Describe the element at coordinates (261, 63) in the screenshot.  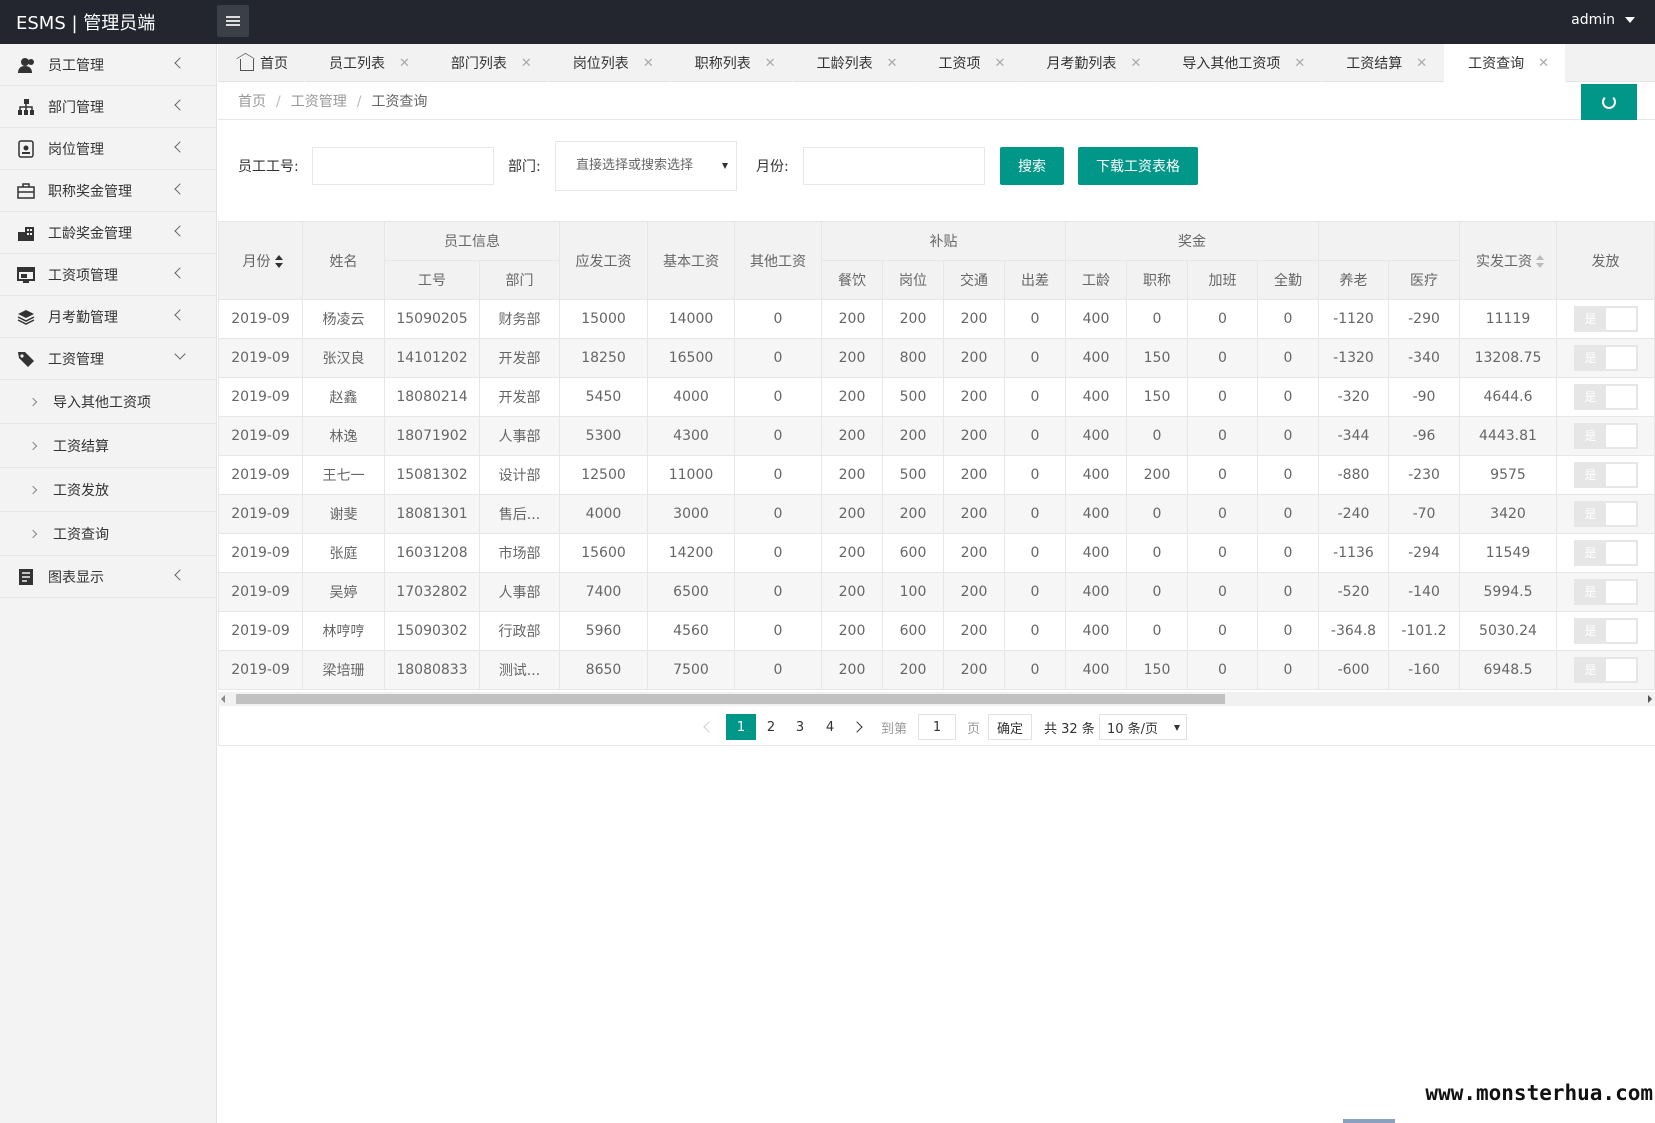
I see `tab-home: 首页` at that location.